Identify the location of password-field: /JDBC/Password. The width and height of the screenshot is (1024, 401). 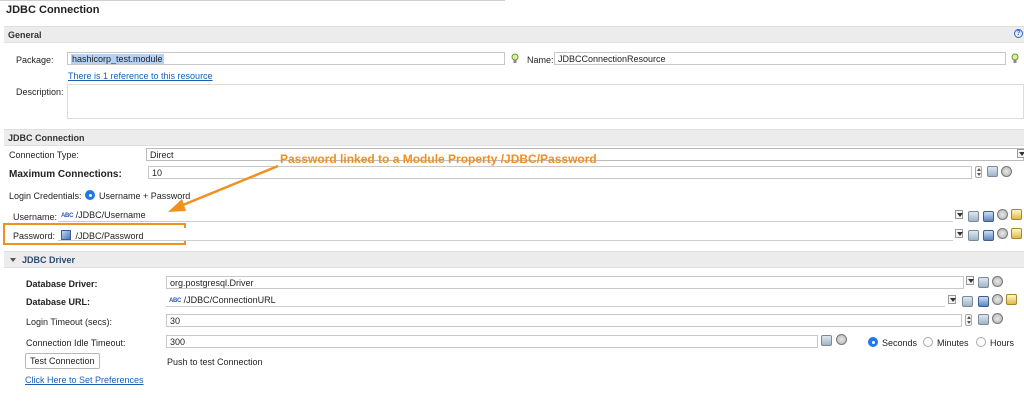
(505, 234).